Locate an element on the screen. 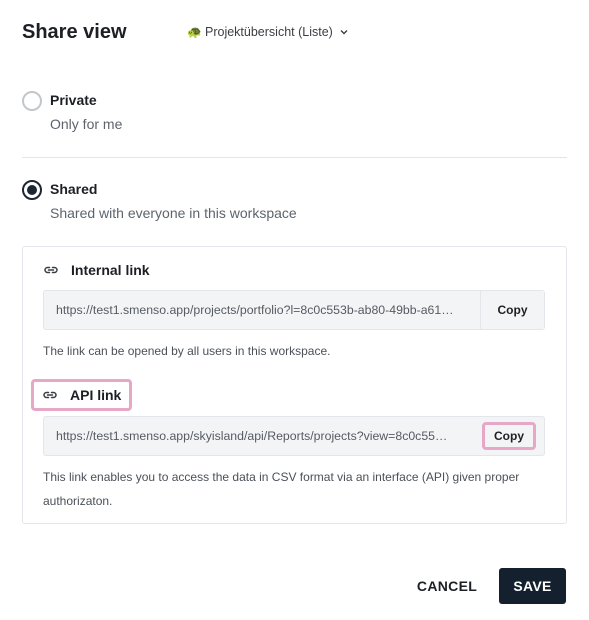 Image resolution: width=589 pixels, height=620 pixels. private-option: Private Only for me is located at coordinates (72, 112).